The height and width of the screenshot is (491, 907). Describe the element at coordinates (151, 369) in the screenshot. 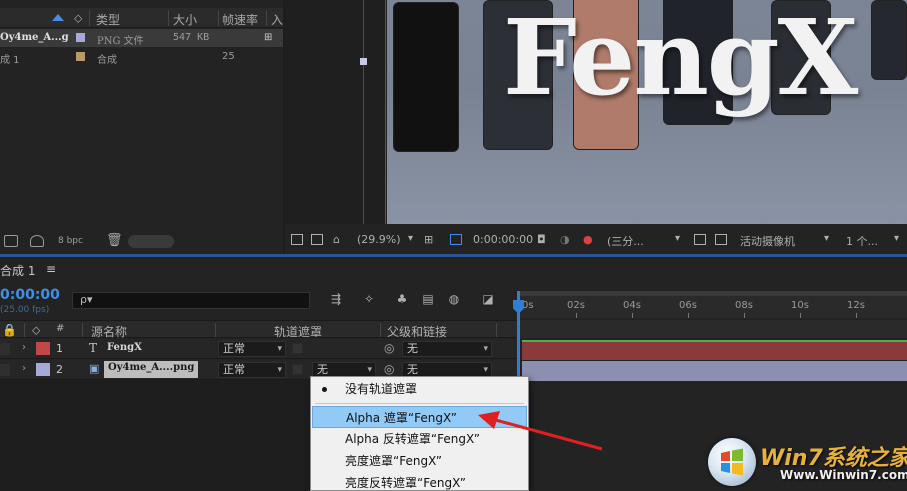

I see `layer-name: Oy4me_A....png` at that location.